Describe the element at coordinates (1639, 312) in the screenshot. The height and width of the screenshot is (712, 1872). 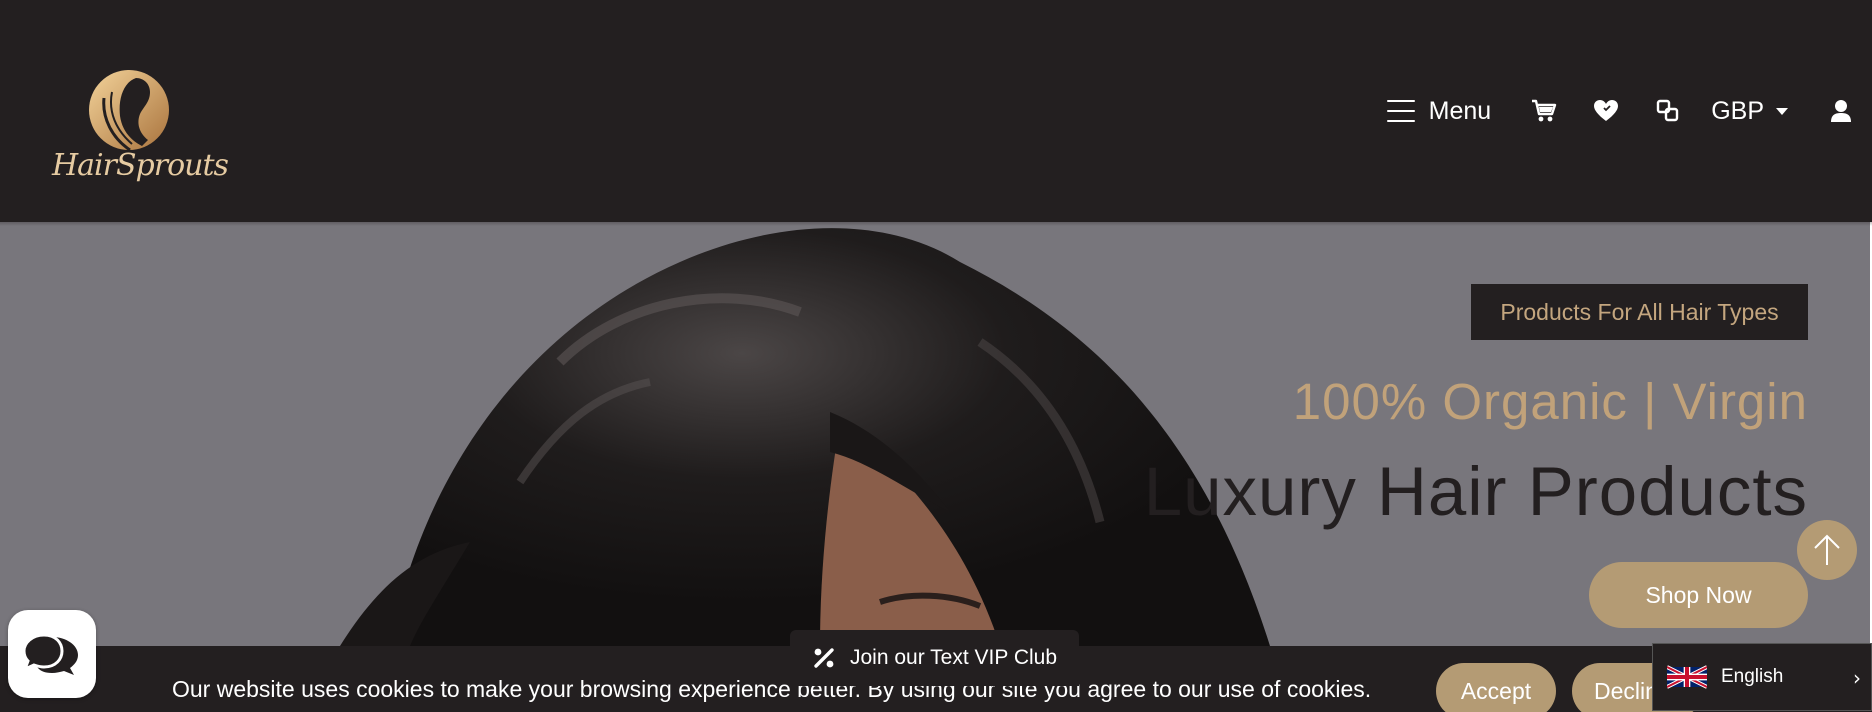
I see `hero-badge: Products For All Hair Types` at that location.